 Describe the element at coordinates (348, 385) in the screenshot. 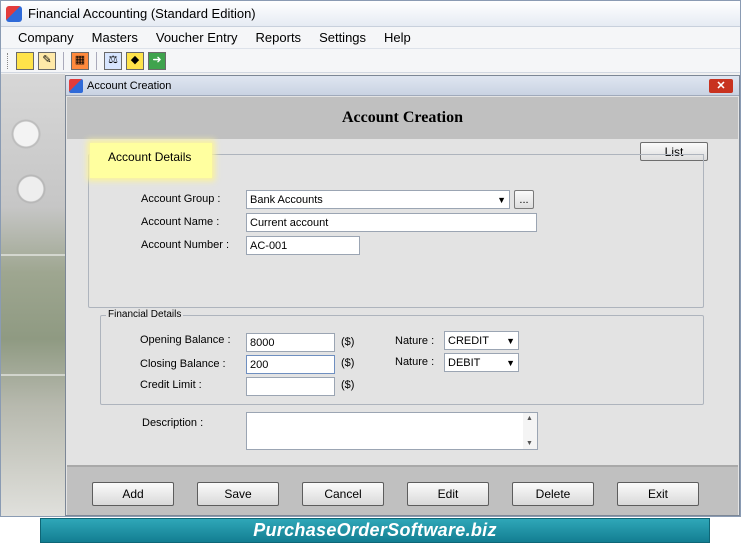

I see `credit-limit-currency-label: ($)` at that location.